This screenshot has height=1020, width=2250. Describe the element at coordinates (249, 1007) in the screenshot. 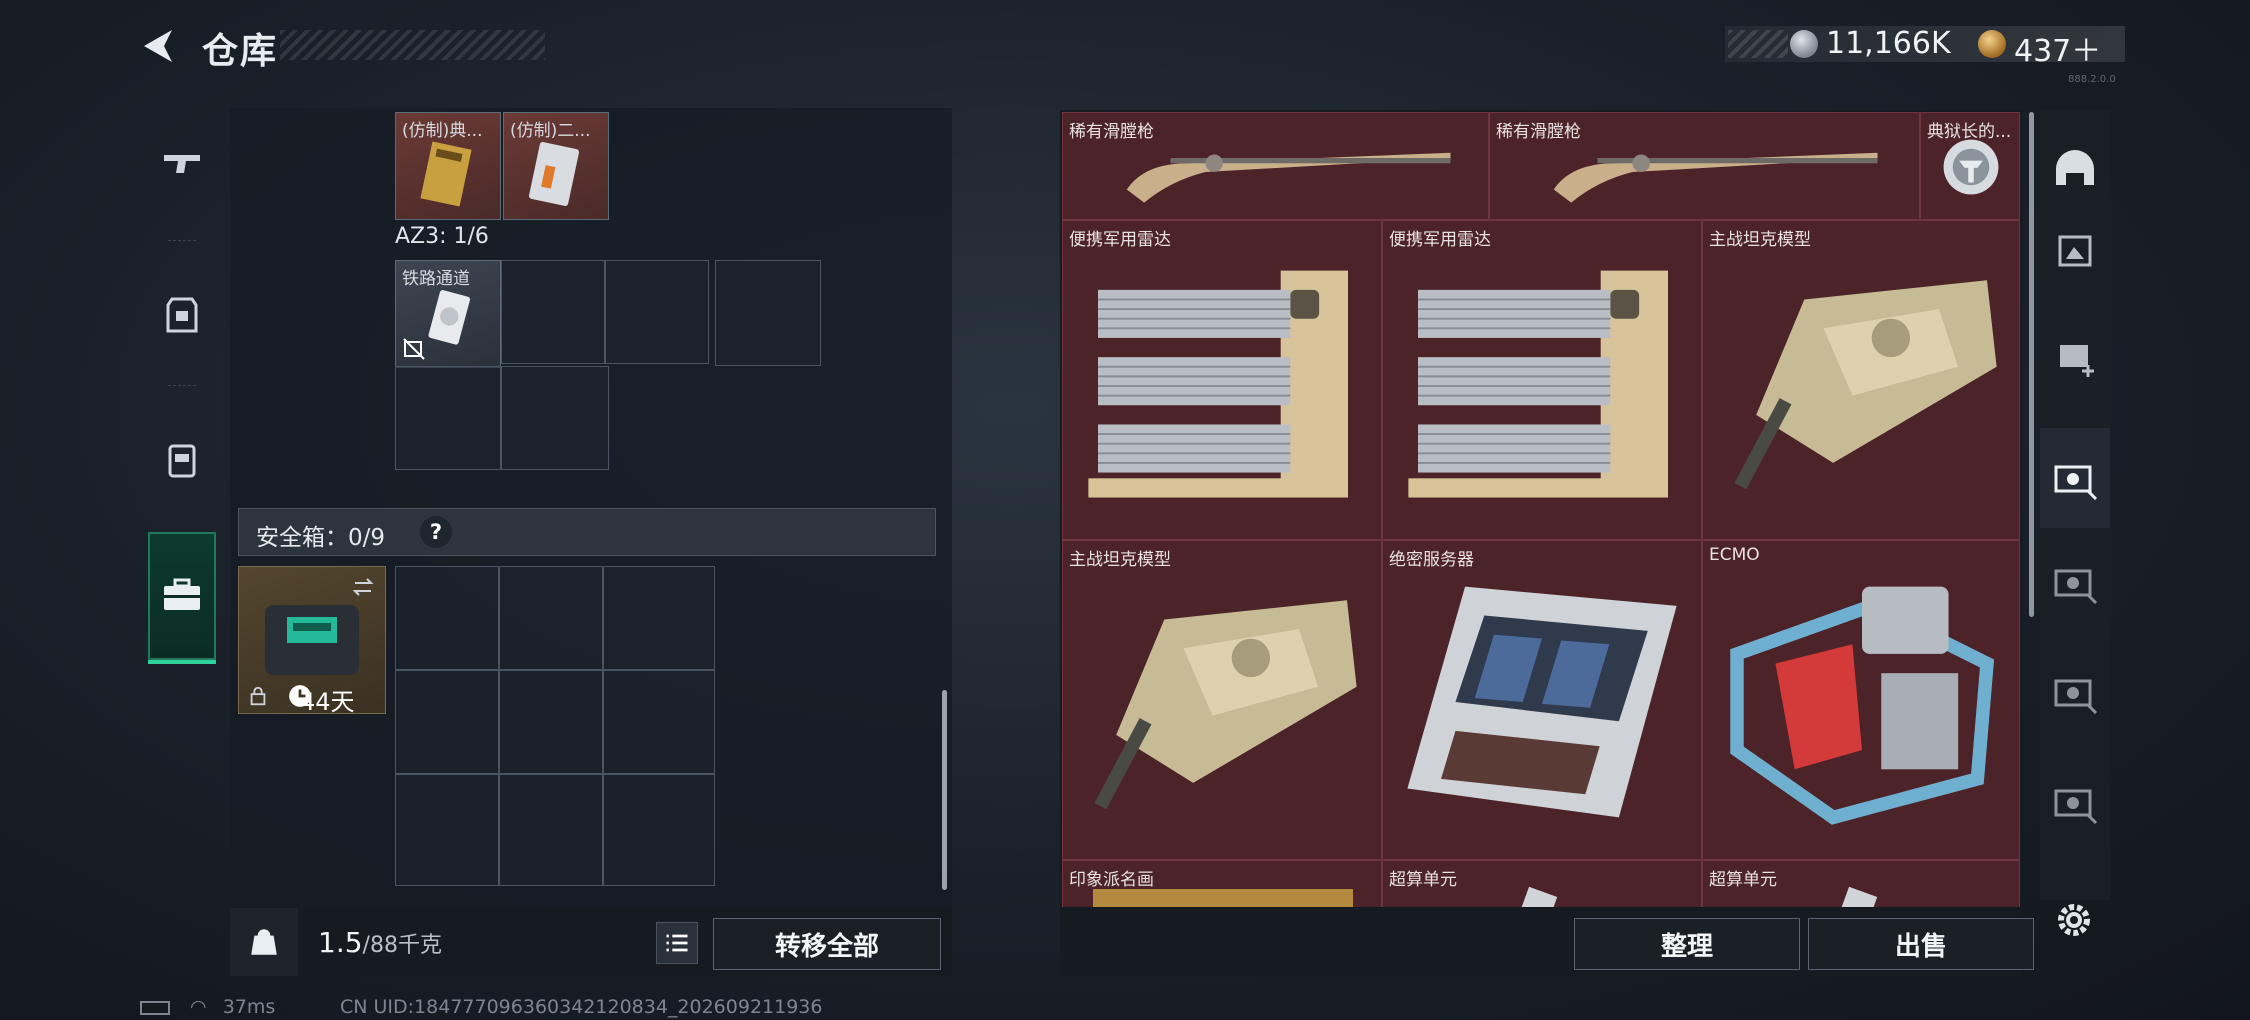

I see `ping-value: 37ms` at that location.